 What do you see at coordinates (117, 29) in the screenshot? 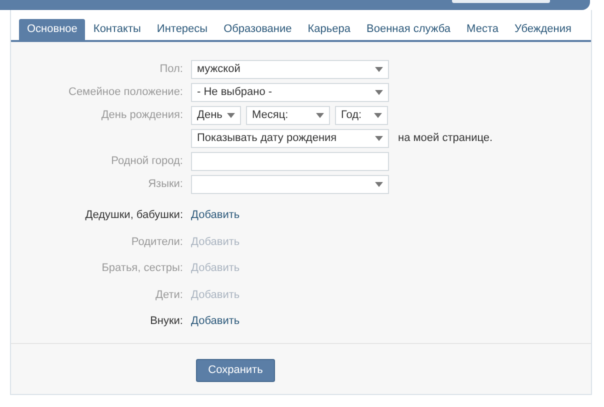
I see `tab: Контакты` at bounding box center [117, 29].